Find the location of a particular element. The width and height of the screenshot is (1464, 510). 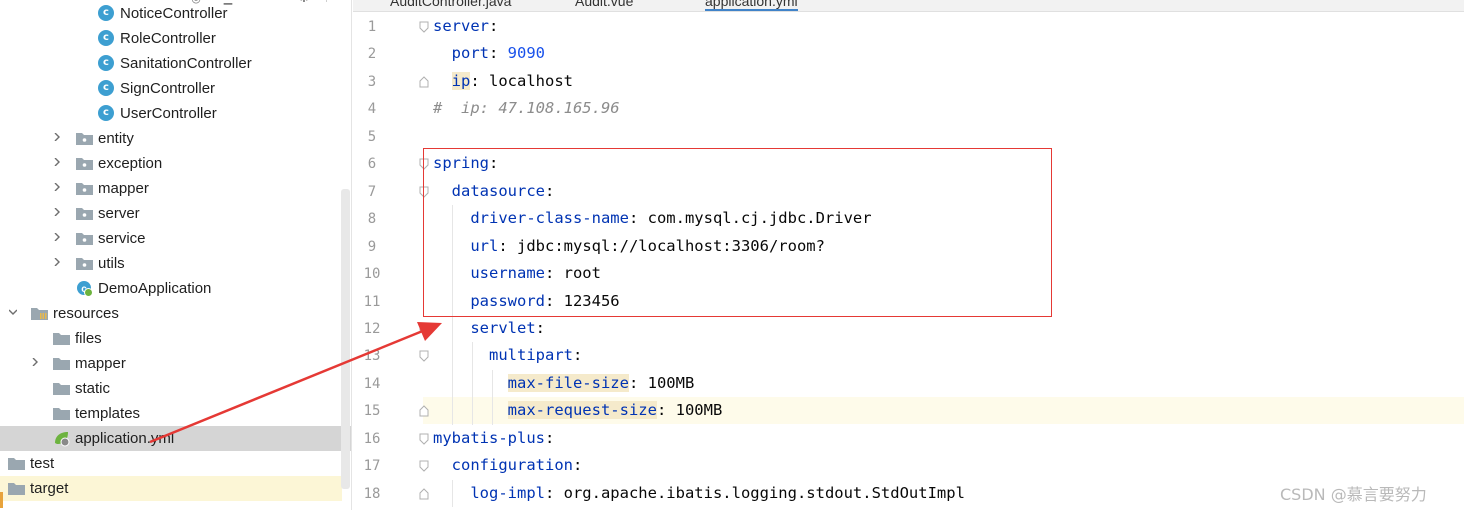

code-line: configuration: is located at coordinates (508, 465).